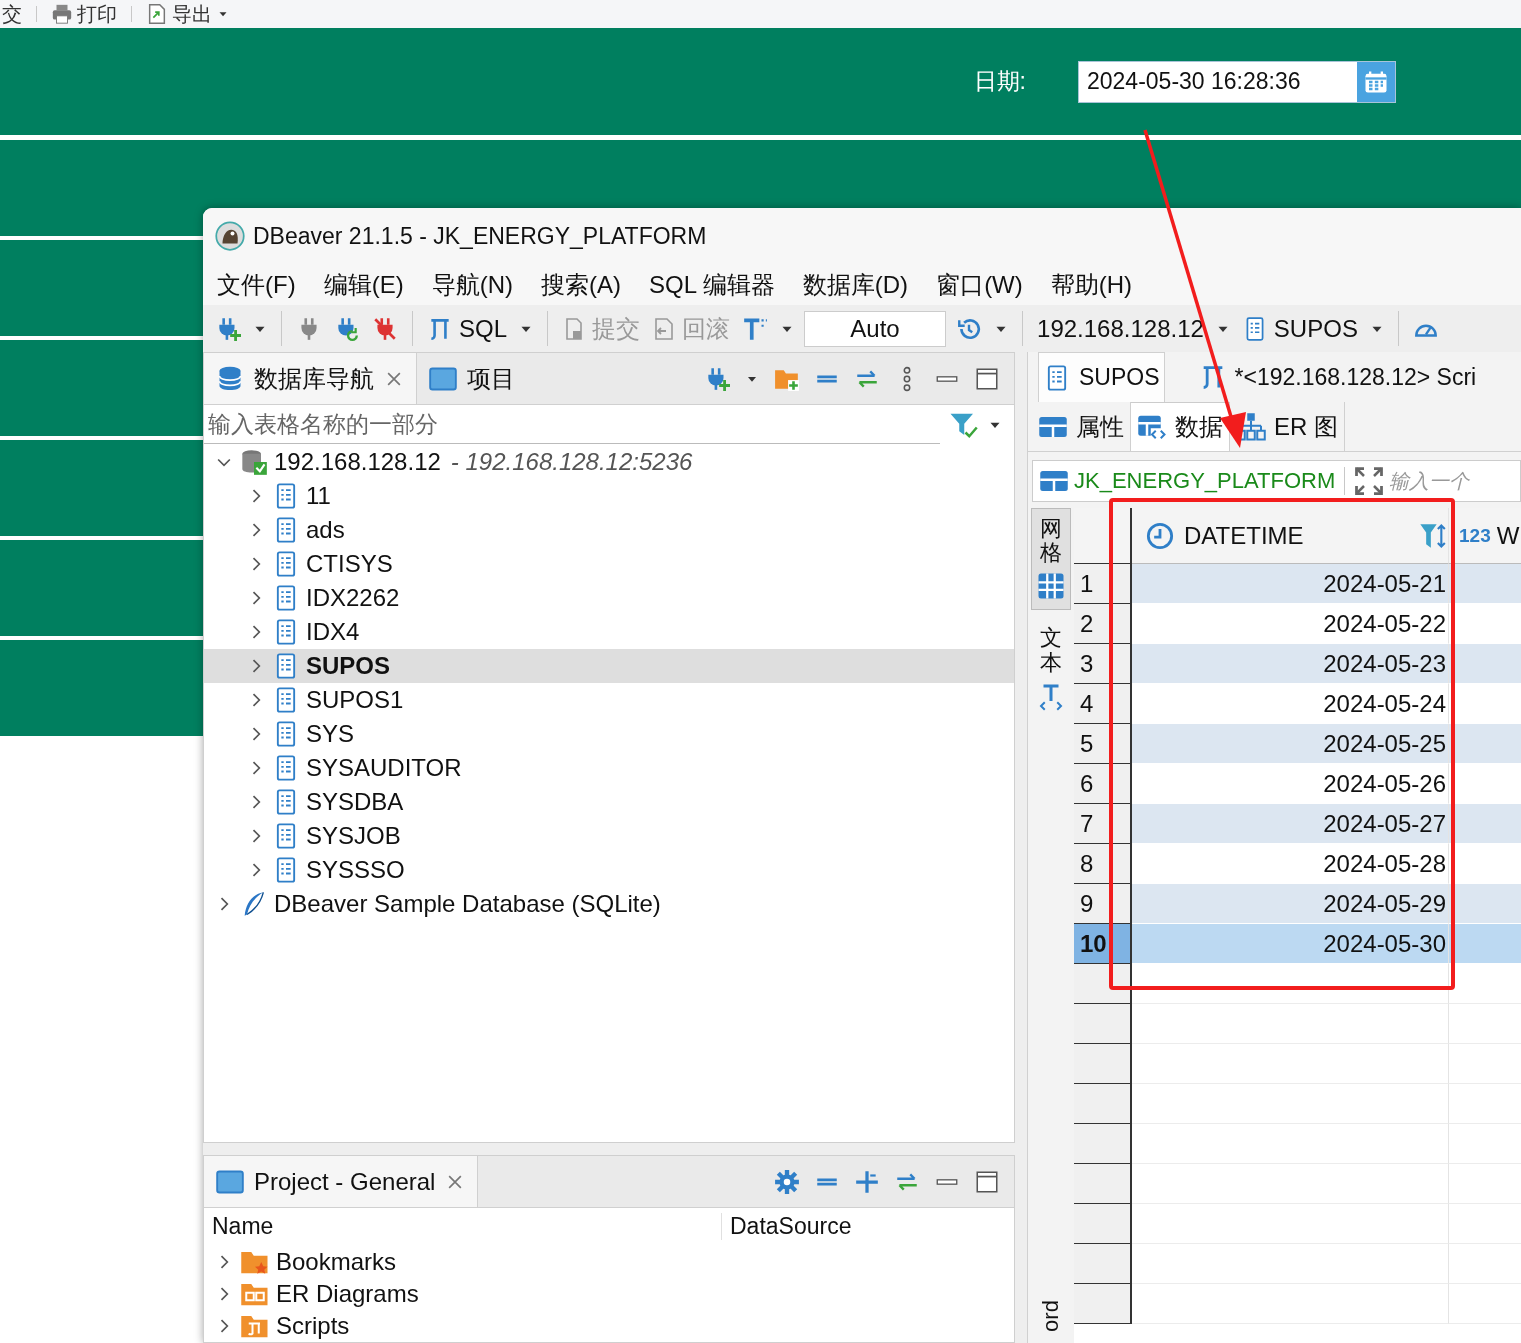 The image size is (1521, 1343). What do you see at coordinates (463, 1227) in the screenshot?
I see `column-header: Name` at bounding box center [463, 1227].